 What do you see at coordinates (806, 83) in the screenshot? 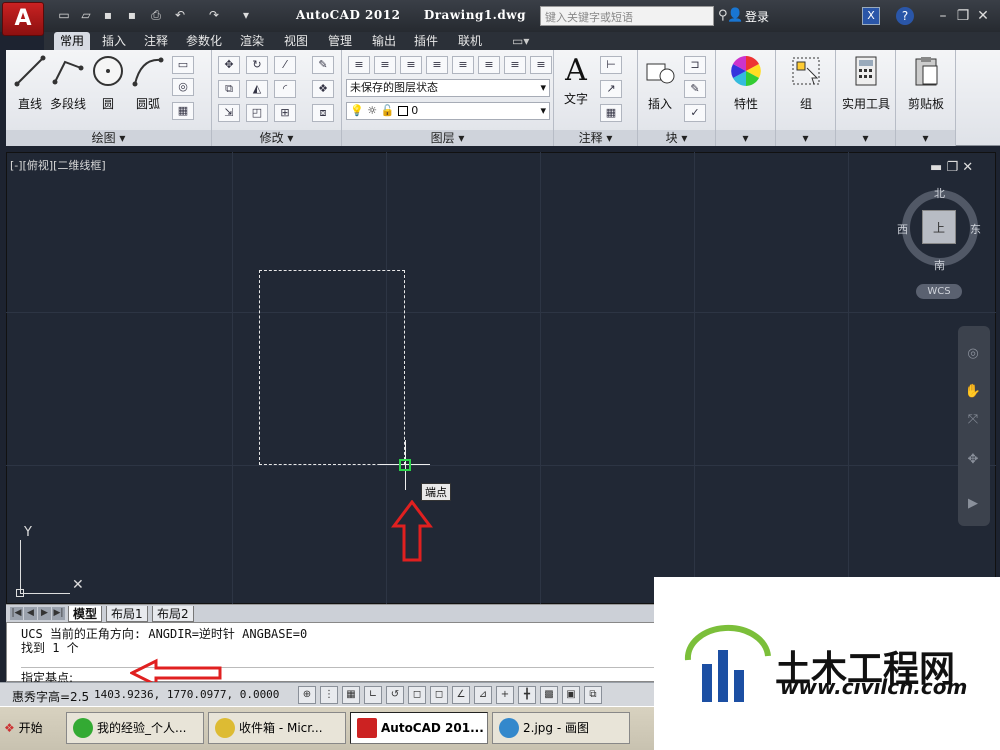
I see `group-button: 组` at bounding box center [806, 83].